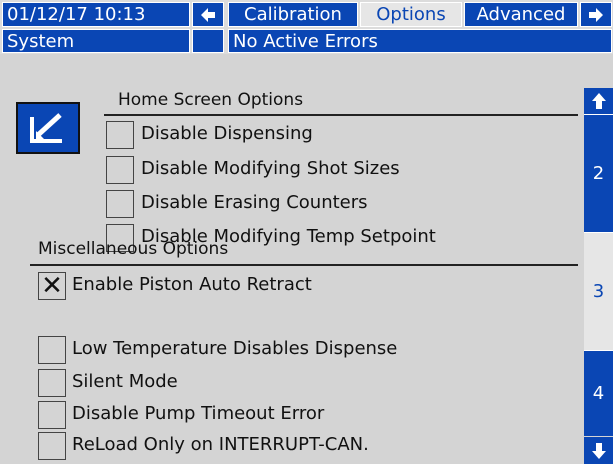  I want to click on checkbox-silent-mode, so click(52, 383).